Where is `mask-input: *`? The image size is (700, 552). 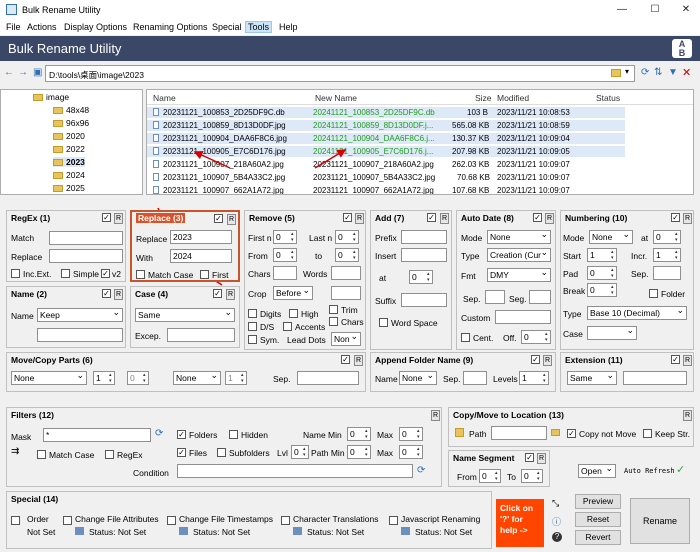 mask-input: * is located at coordinates (97, 435).